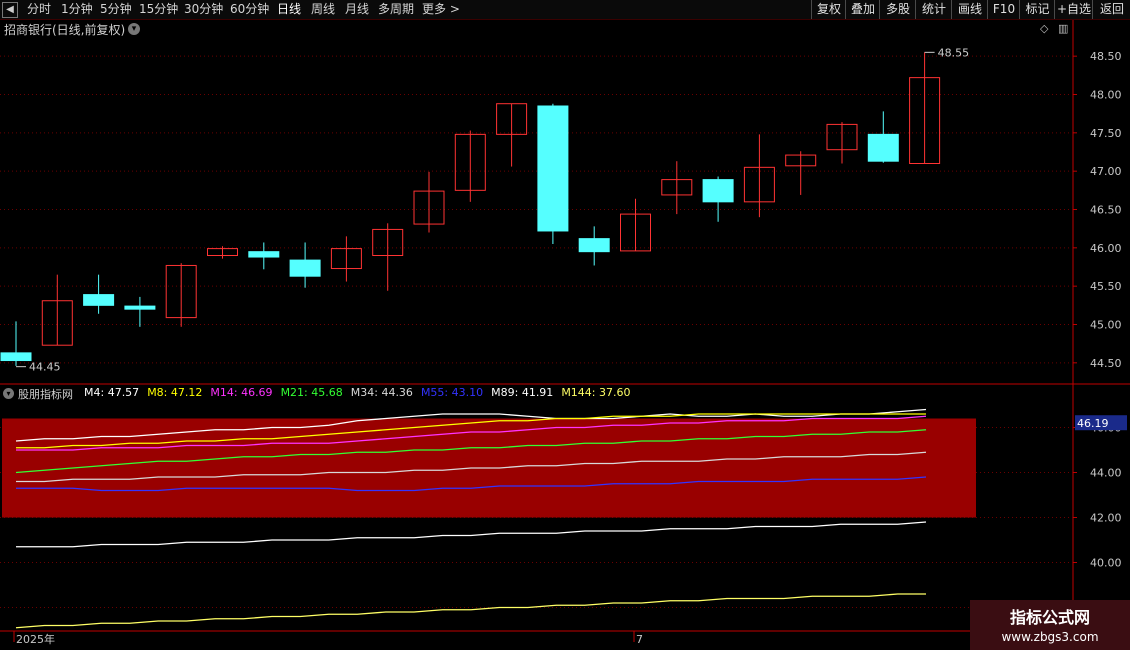 The height and width of the screenshot is (650, 1130). What do you see at coordinates (1106, 363) in the screenshot?
I see `price-tick-label: 44.50` at bounding box center [1106, 363].